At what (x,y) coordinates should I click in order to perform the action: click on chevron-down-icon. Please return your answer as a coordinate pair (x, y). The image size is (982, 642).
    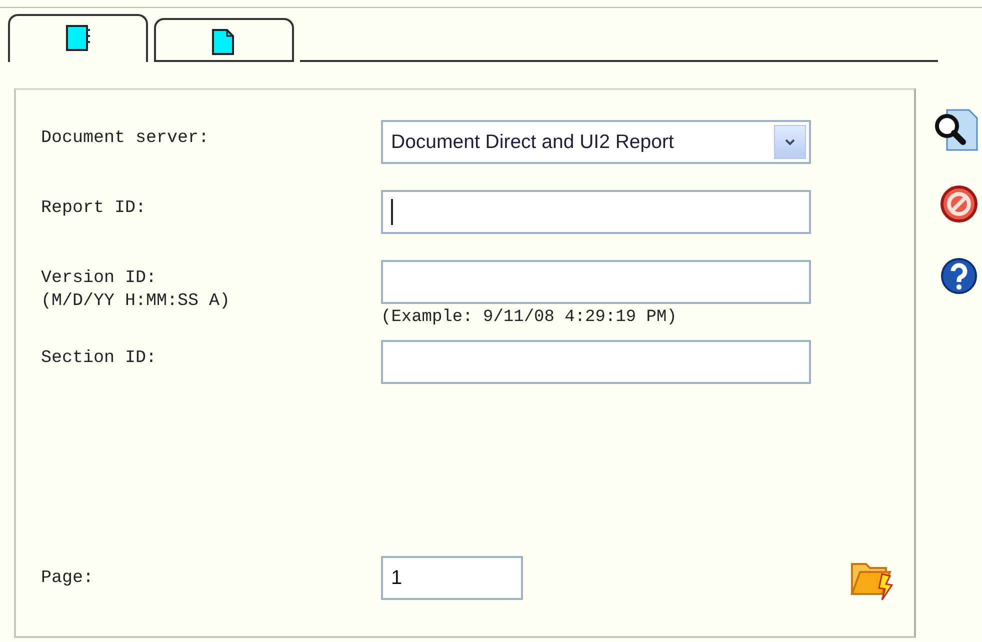
    Looking at the image, I should click on (790, 142).